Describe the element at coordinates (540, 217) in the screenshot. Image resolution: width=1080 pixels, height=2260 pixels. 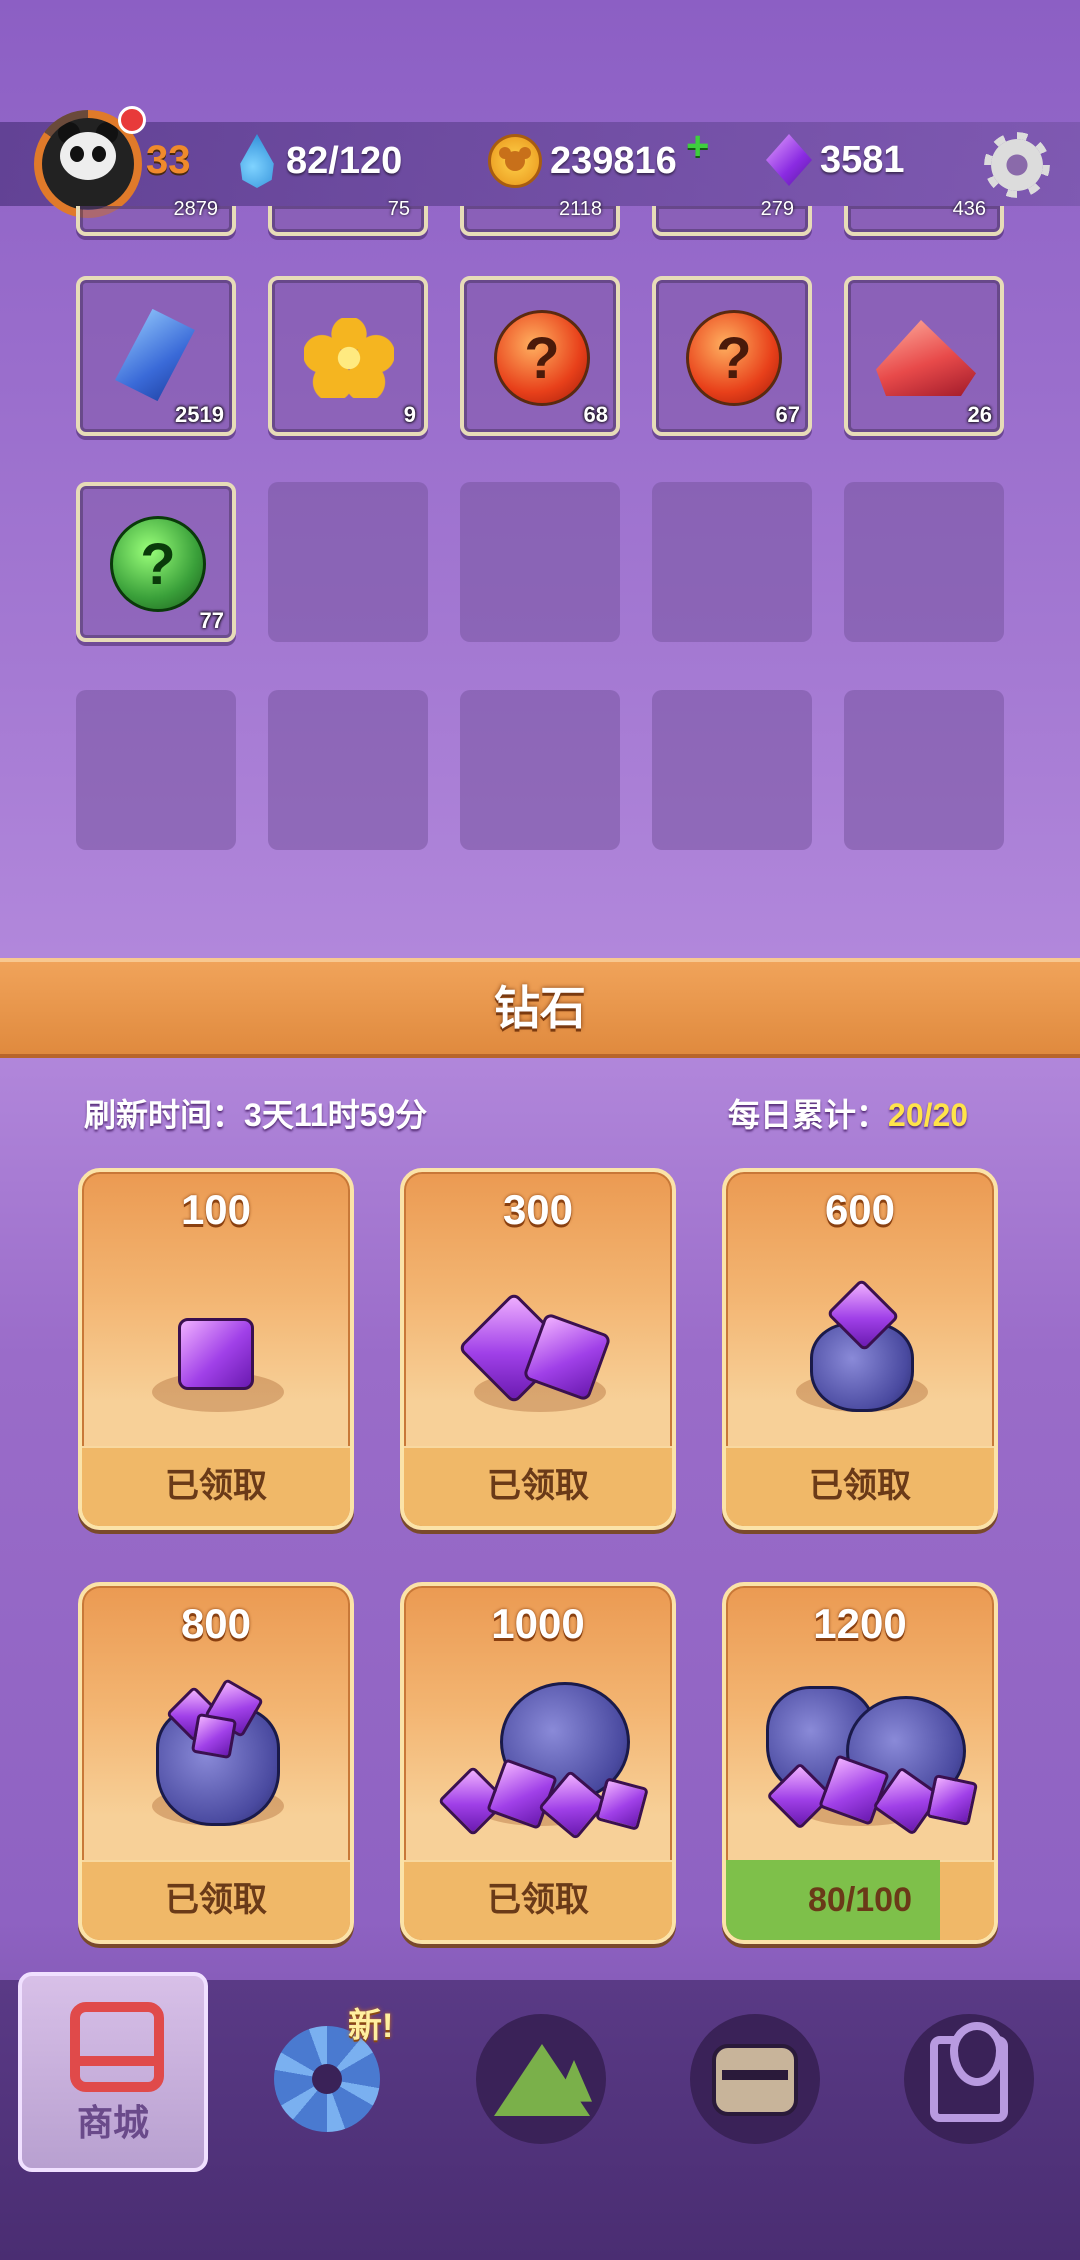
I see `inventory-slot: 2118` at that location.